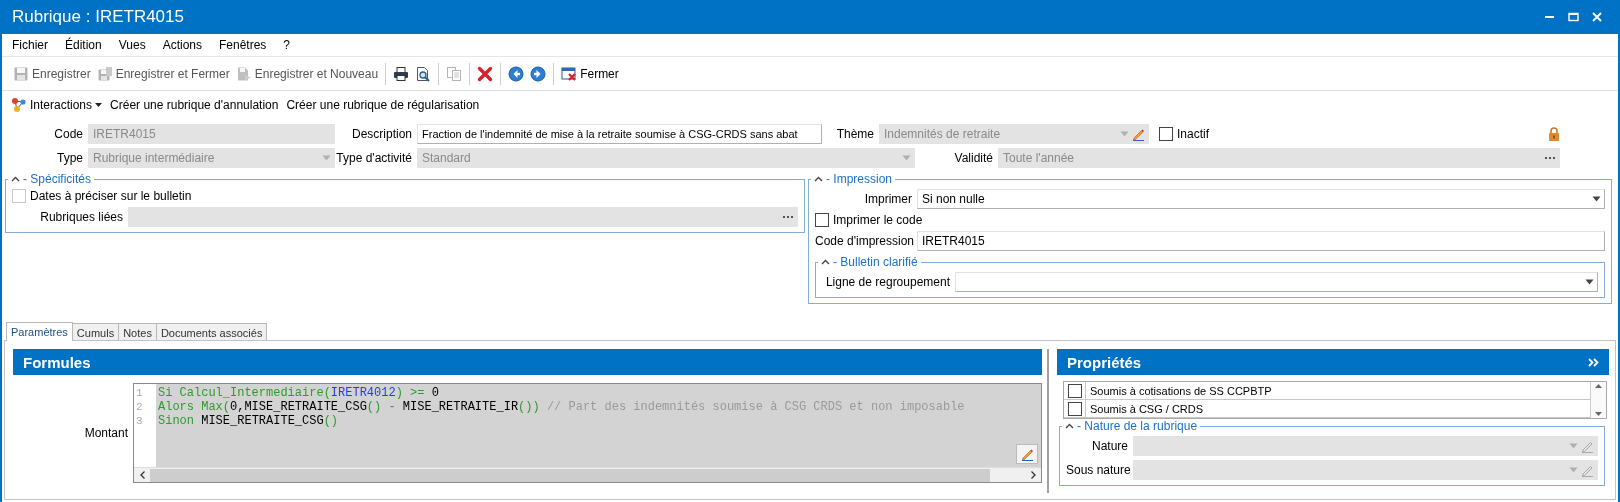 This screenshot has height=502, width=1620. I want to click on menu-item: Fenêtres, so click(243, 45).